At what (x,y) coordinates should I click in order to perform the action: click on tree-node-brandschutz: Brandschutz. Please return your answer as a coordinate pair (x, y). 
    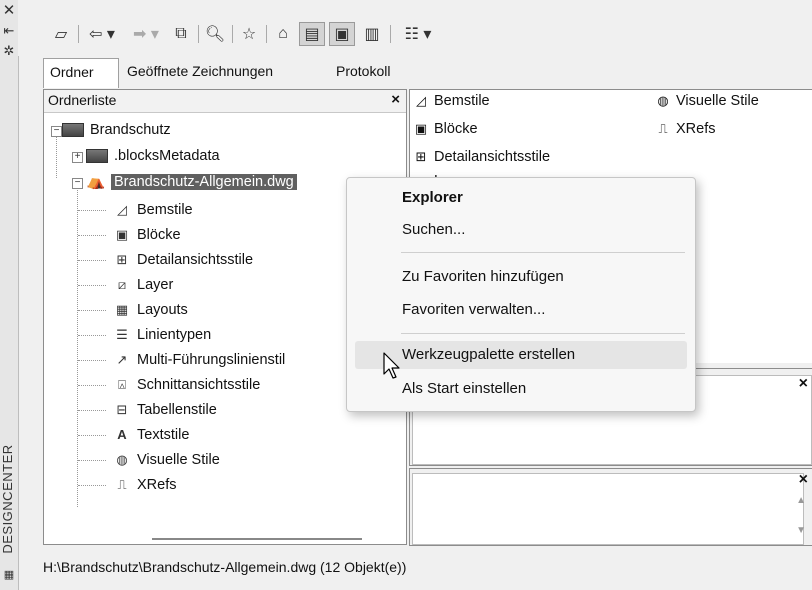
    Looking at the image, I should click on (116, 130).